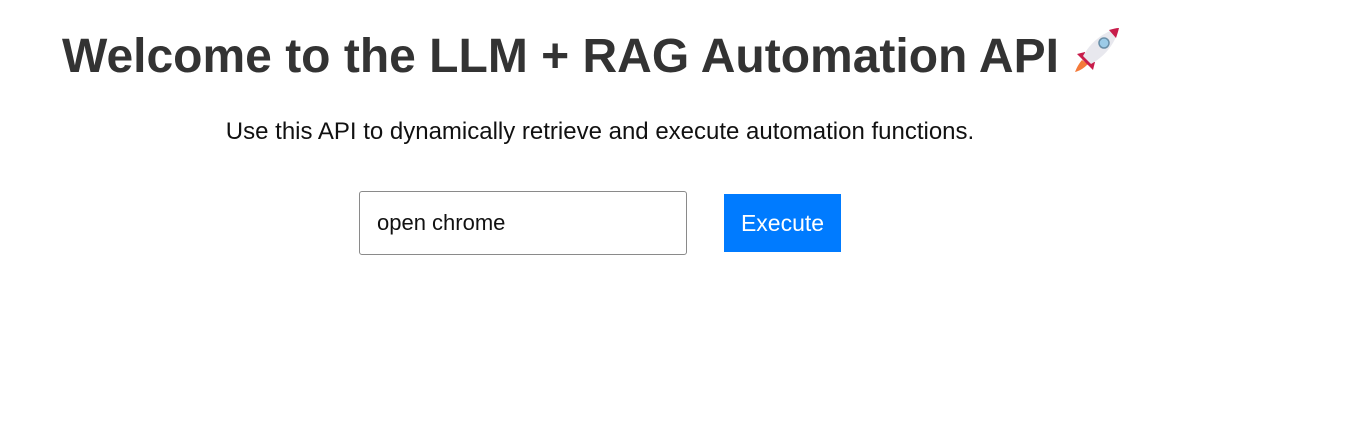 The image size is (1360, 434). I want to click on command-input, so click(523, 223).